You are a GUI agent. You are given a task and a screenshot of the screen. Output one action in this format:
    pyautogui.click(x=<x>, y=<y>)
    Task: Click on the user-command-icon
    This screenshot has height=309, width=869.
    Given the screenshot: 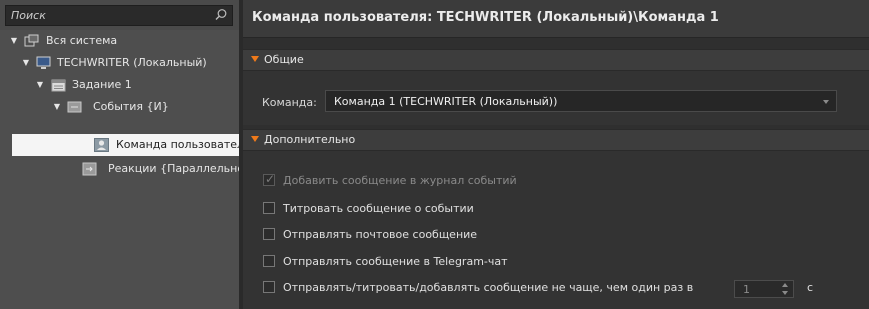 What is the action you would take?
    pyautogui.click(x=101, y=145)
    